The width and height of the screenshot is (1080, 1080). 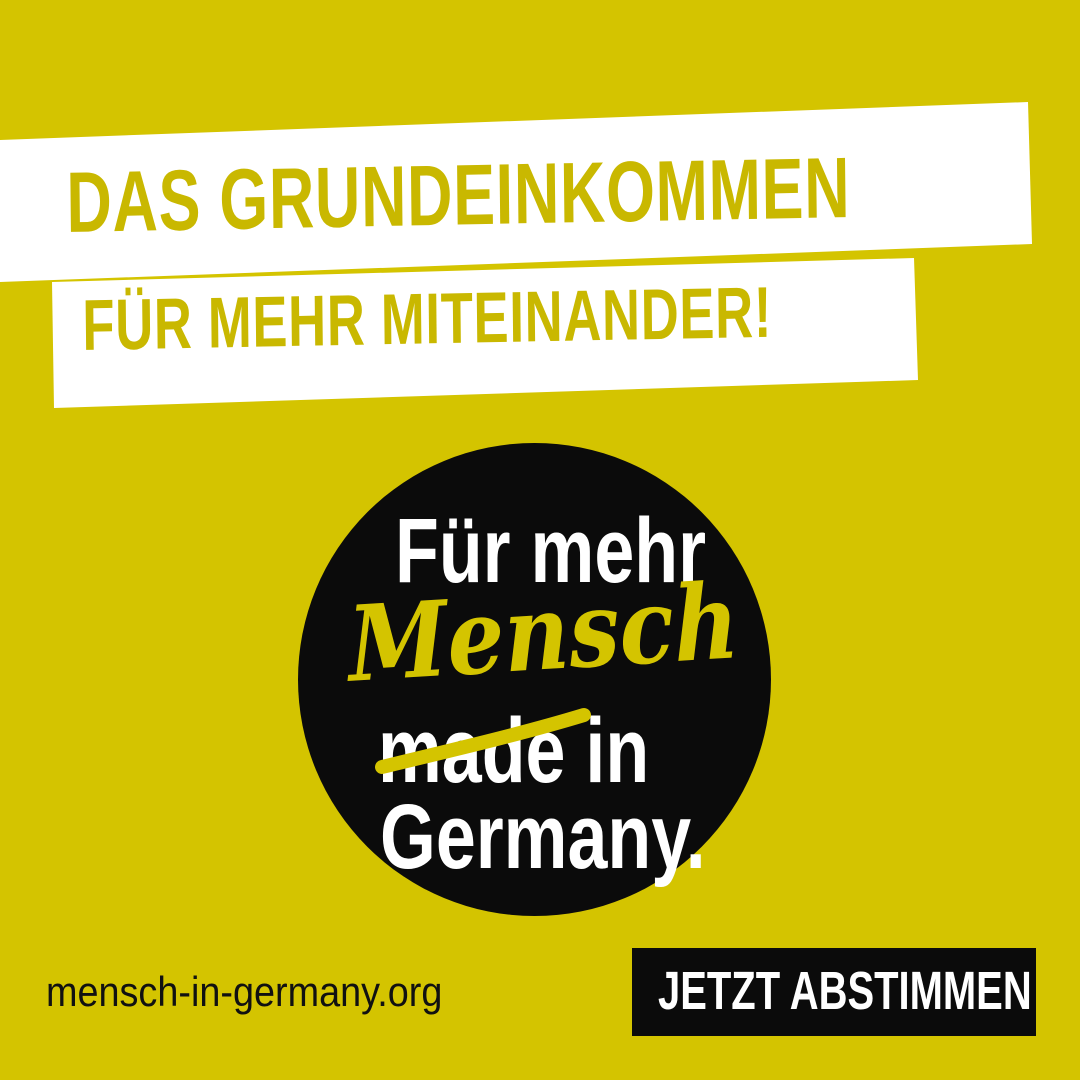 I want to click on headline-line-2: FÜR MEHR MITEINANDER!, so click(x=427, y=319).